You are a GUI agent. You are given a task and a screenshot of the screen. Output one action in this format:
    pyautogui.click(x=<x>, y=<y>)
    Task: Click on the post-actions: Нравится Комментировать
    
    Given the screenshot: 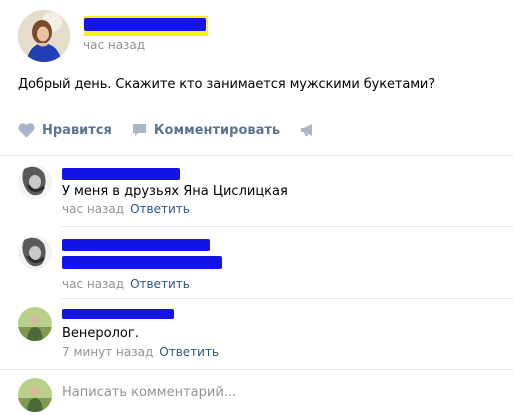 What is the action you would take?
    pyautogui.click(x=171, y=130)
    